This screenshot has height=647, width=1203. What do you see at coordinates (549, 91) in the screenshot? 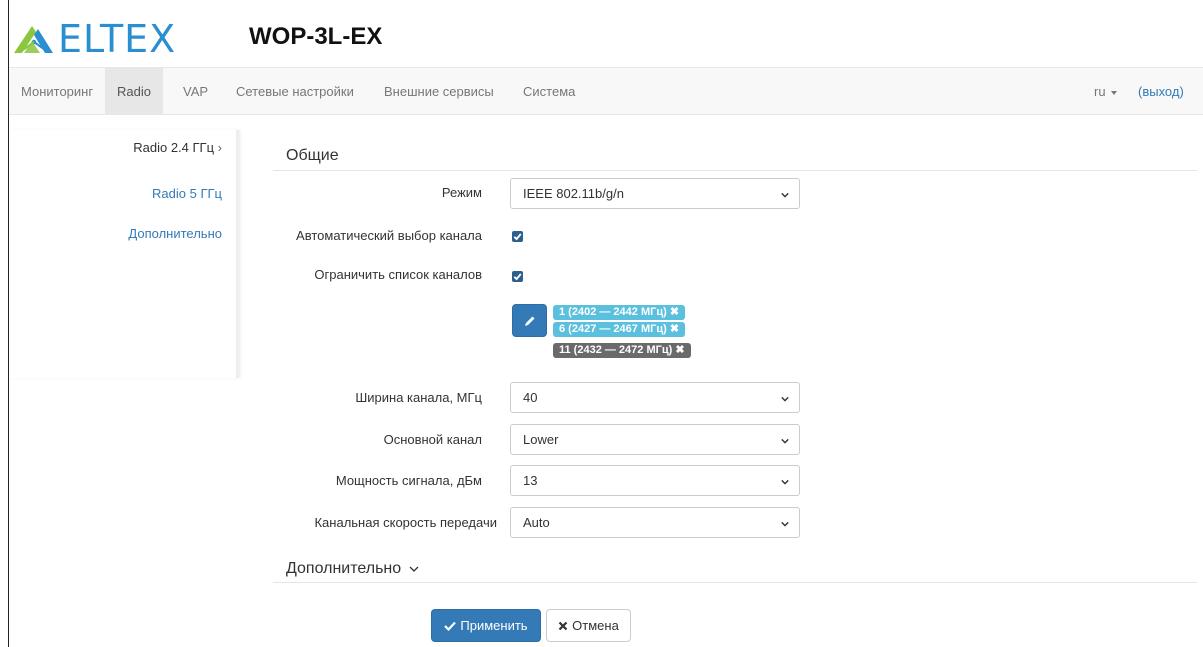
I see `nav-item-system: Система` at bounding box center [549, 91].